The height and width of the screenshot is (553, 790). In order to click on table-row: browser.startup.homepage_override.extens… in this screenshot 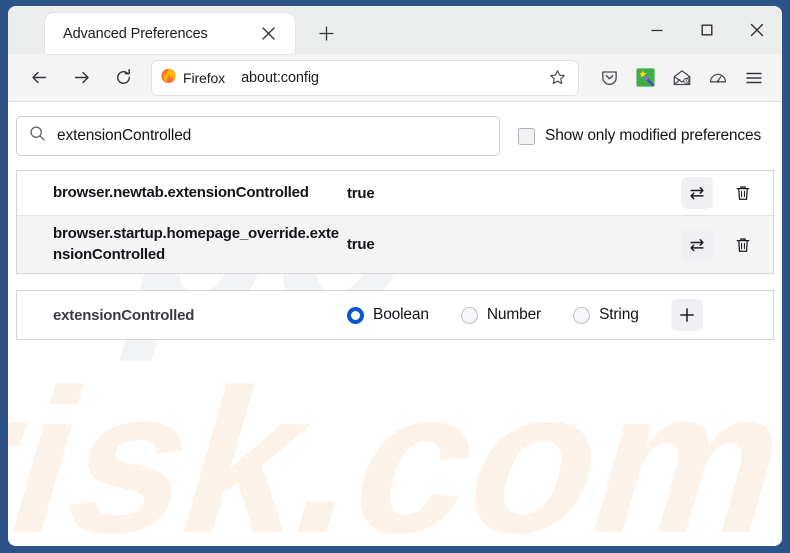, I will do `click(395, 244)`.